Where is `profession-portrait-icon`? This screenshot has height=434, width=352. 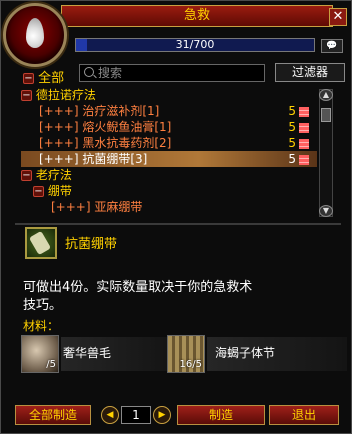
profession-portrait-icon is located at coordinates (35, 35).